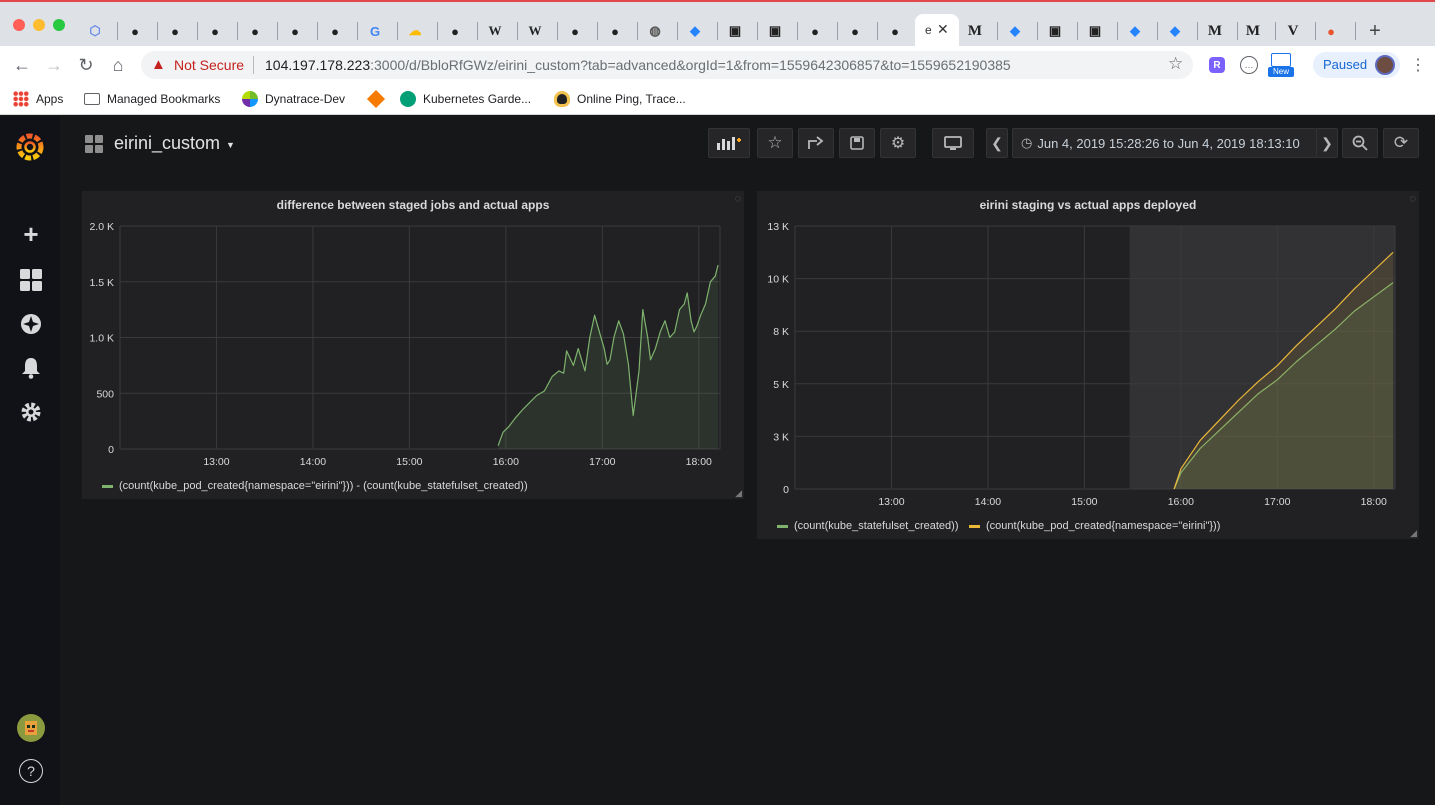  Describe the element at coordinates (655, 31) in the screenshot. I see `tab-globe-icon: ◍` at that location.